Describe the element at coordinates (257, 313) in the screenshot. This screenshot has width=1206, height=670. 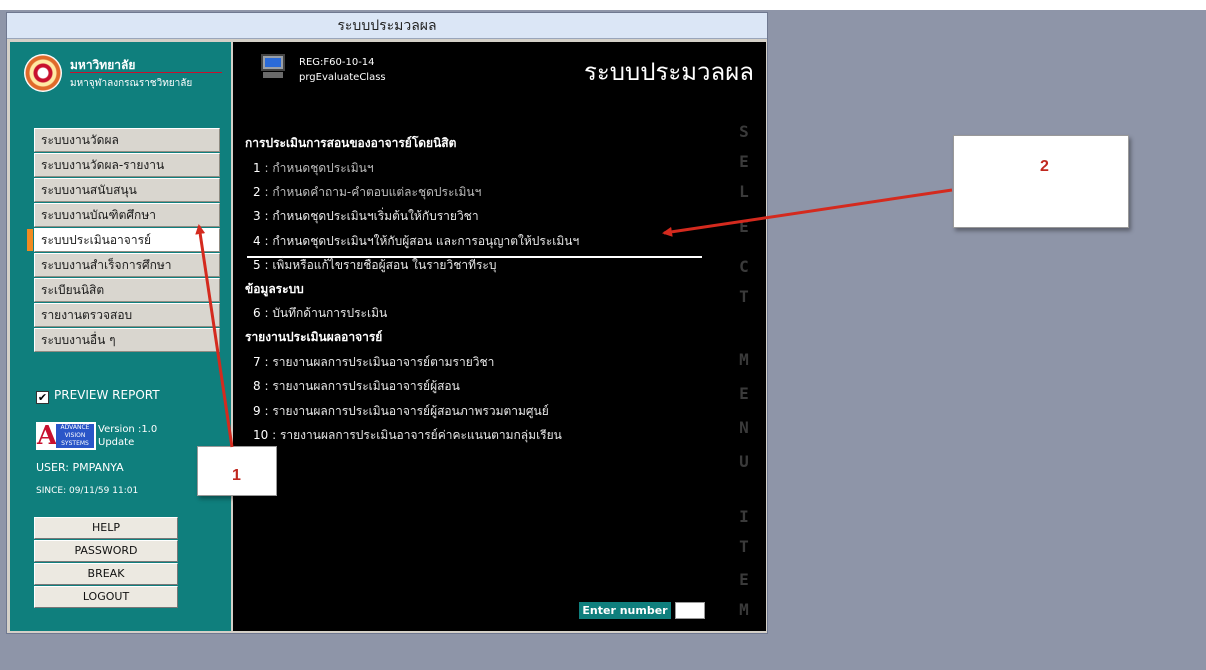
I see `option-number: 6` at that location.